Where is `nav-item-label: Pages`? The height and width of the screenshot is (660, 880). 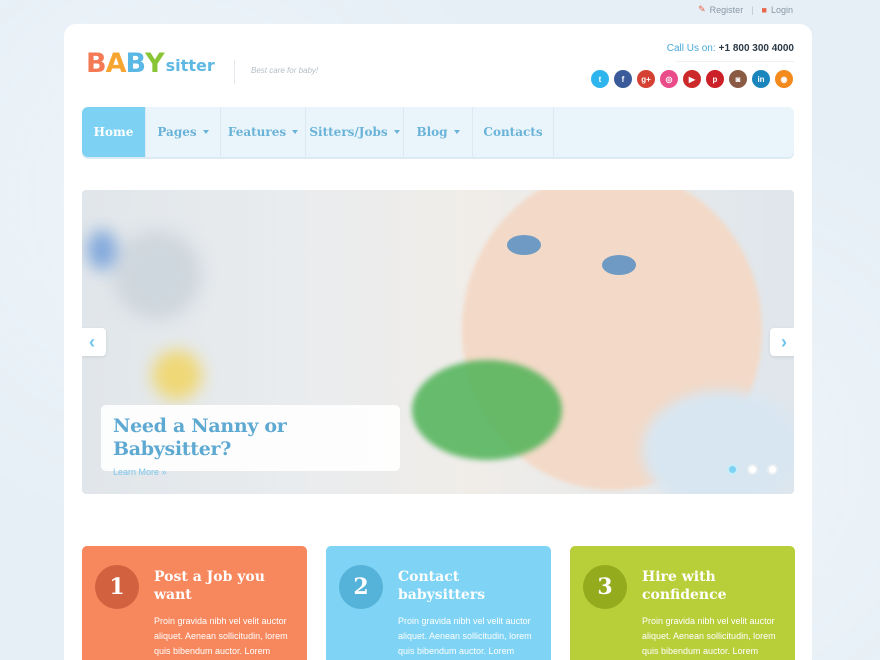
nav-item-label: Pages is located at coordinates (177, 132).